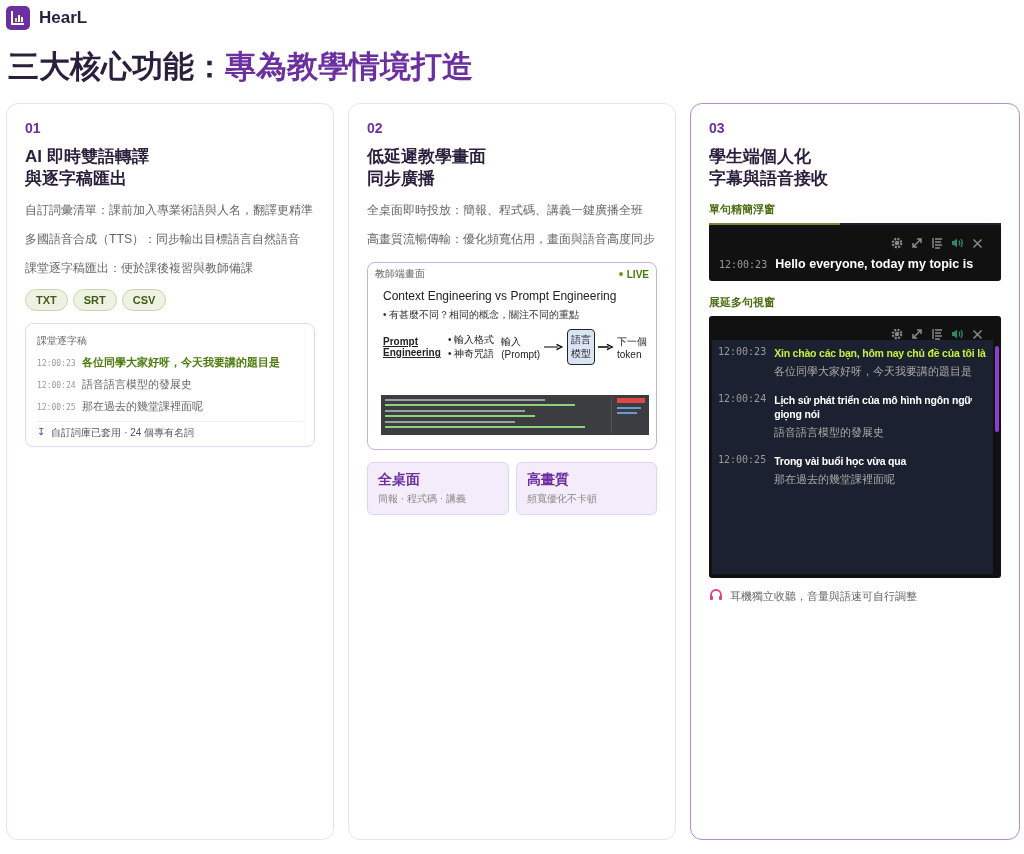 This screenshot has height=854, width=1024. What do you see at coordinates (94, 300) in the screenshot?
I see `format-tag: SRT` at bounding box center [94, 300].